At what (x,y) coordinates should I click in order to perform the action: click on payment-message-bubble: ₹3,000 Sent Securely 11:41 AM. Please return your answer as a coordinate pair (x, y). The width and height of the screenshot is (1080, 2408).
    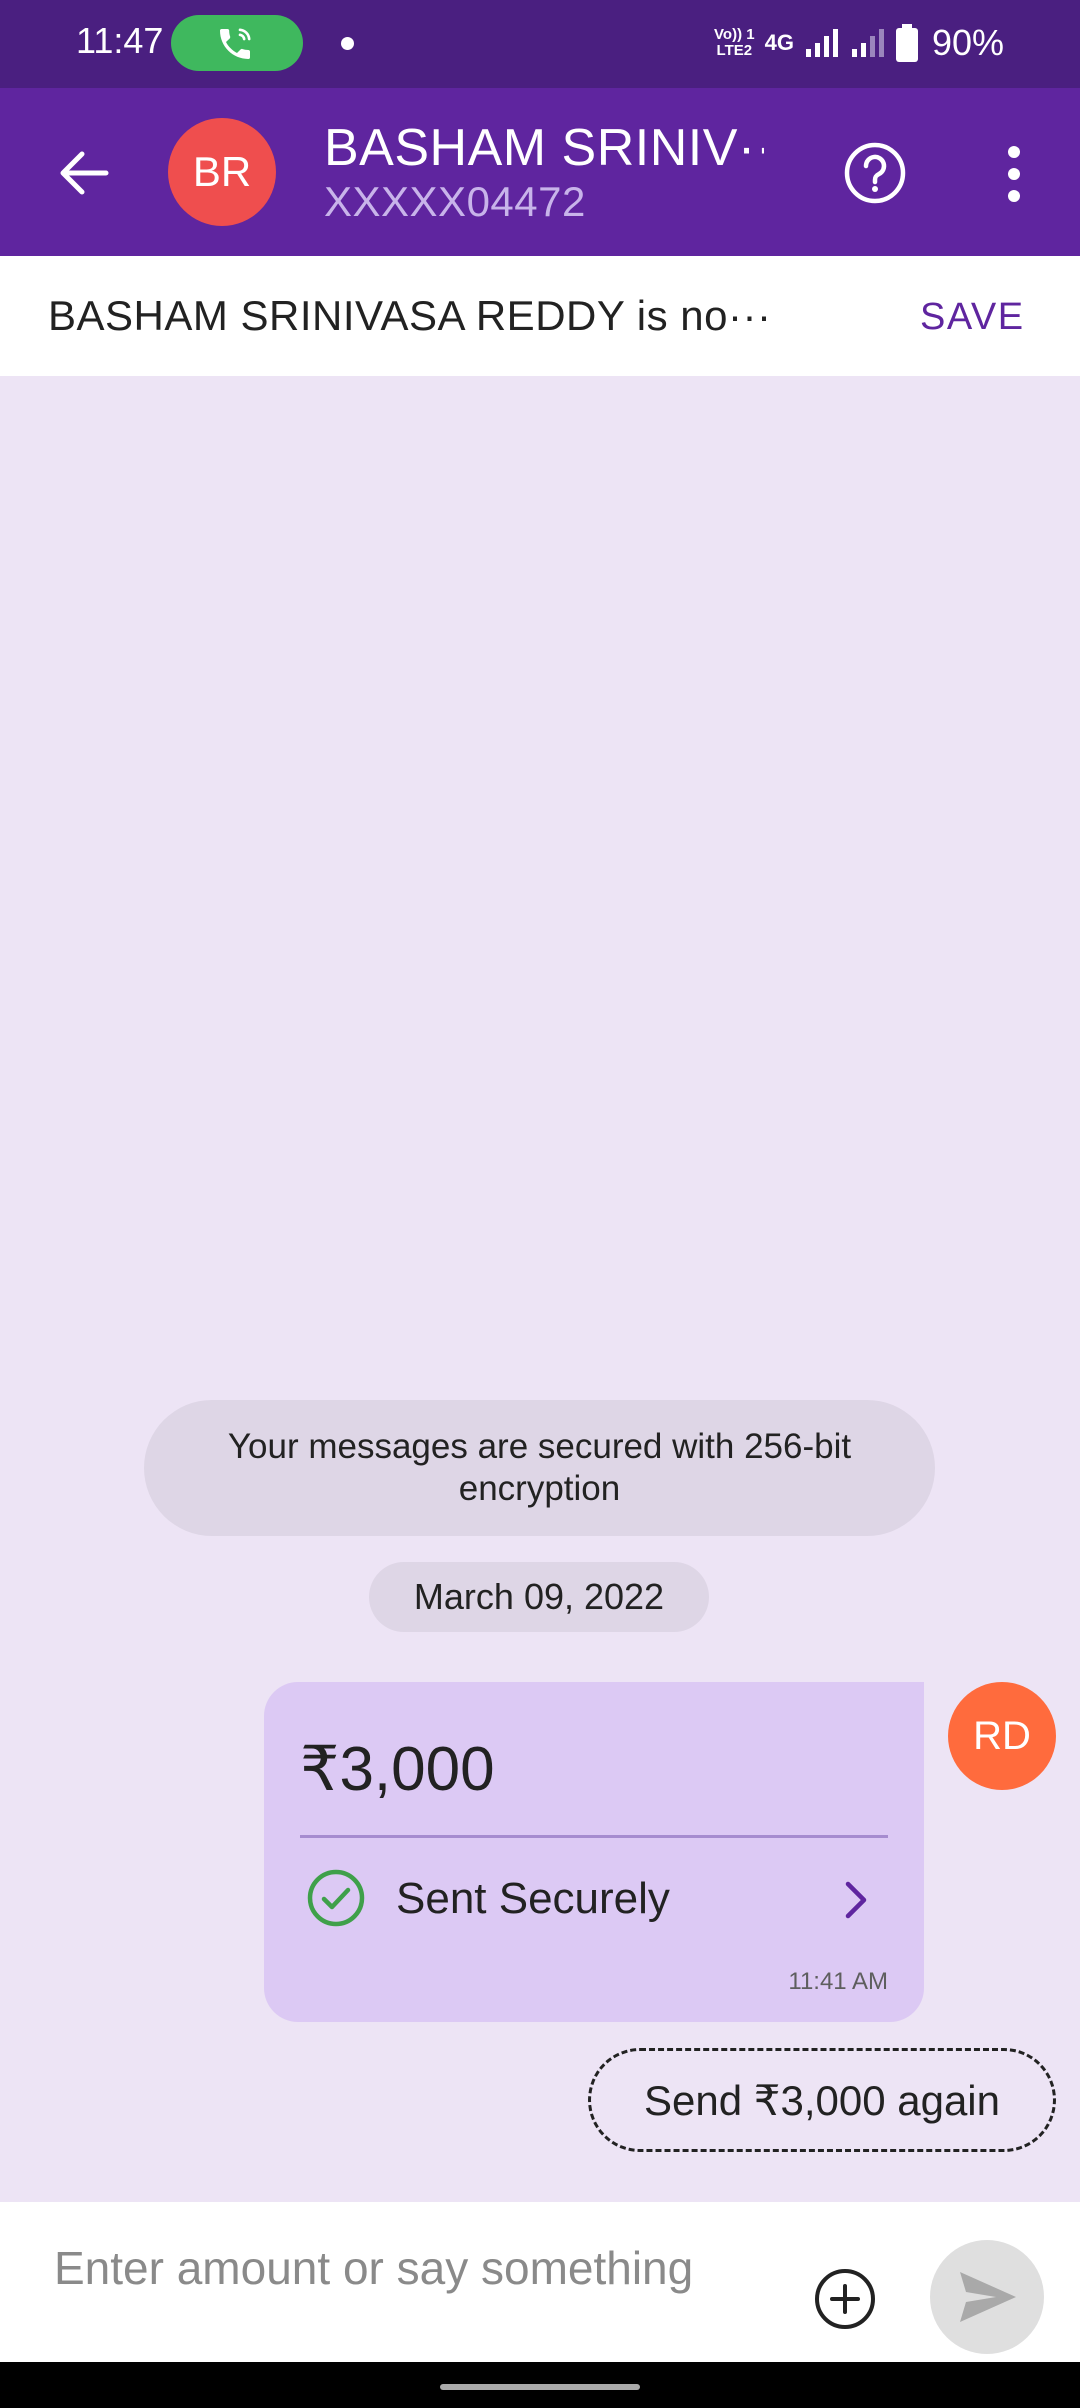
    Looking at the image, I should click on (594, 1852).